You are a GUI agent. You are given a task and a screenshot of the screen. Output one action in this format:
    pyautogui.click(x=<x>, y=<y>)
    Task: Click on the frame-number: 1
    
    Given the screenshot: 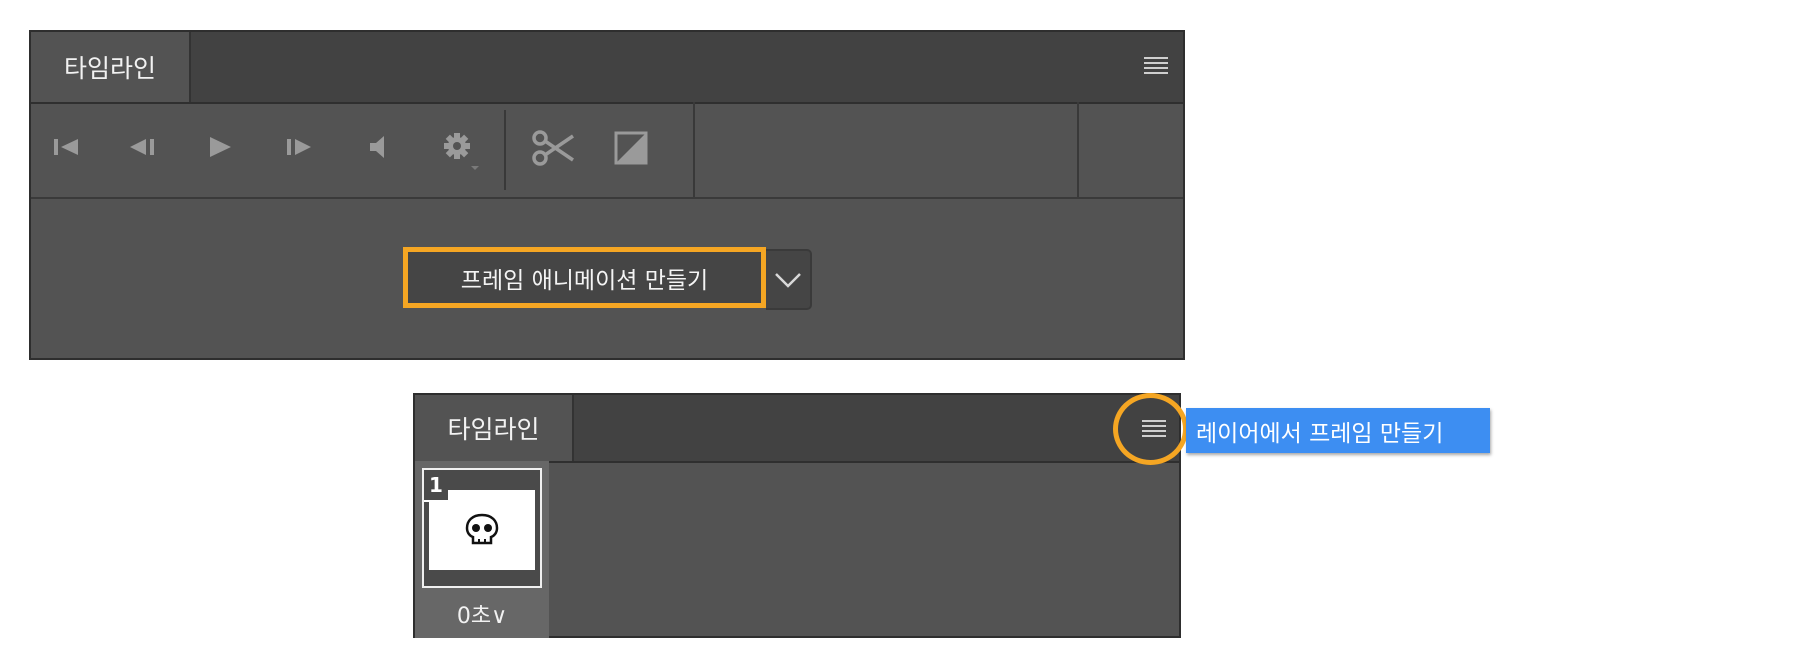 What is the action you would take?
    pyautogui.click(x=436, y=486)
    